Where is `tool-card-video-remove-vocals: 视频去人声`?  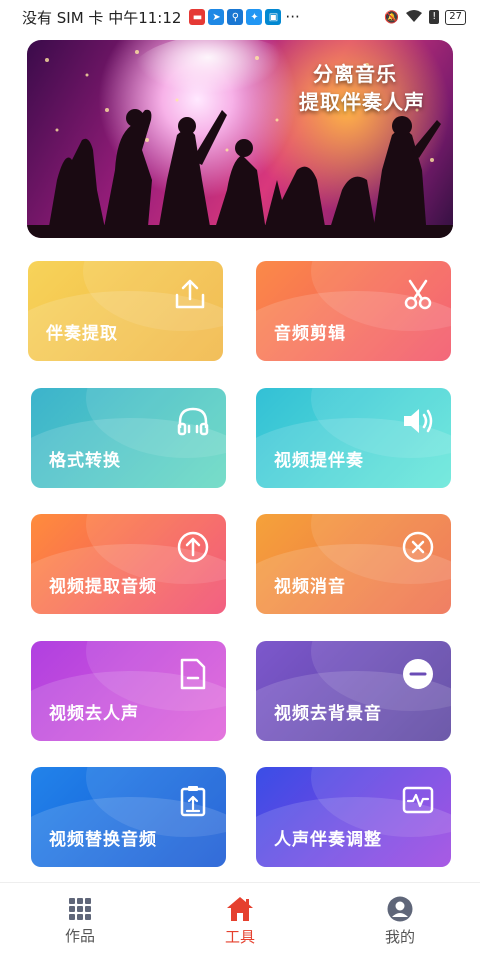 tool-card-video-remove-vocals: 视频去人声 is located at coordinates (128, 691).